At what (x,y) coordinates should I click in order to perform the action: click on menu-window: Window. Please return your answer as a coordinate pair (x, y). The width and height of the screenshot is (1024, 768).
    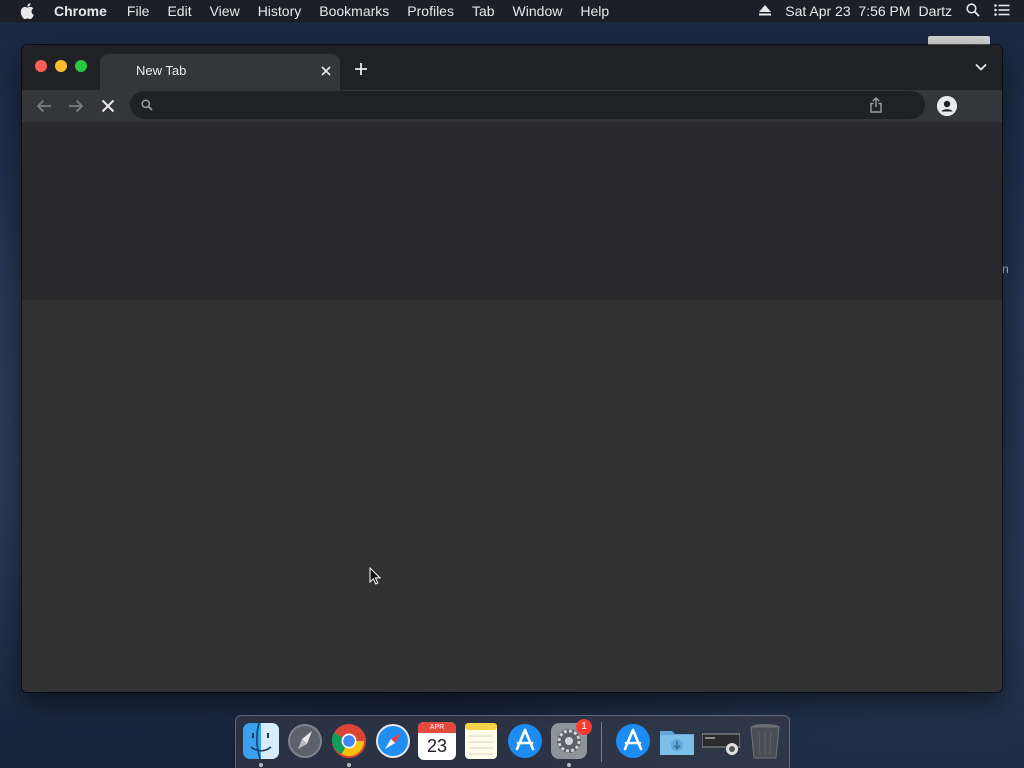
    Looking at the image, I should click on (538, 11).